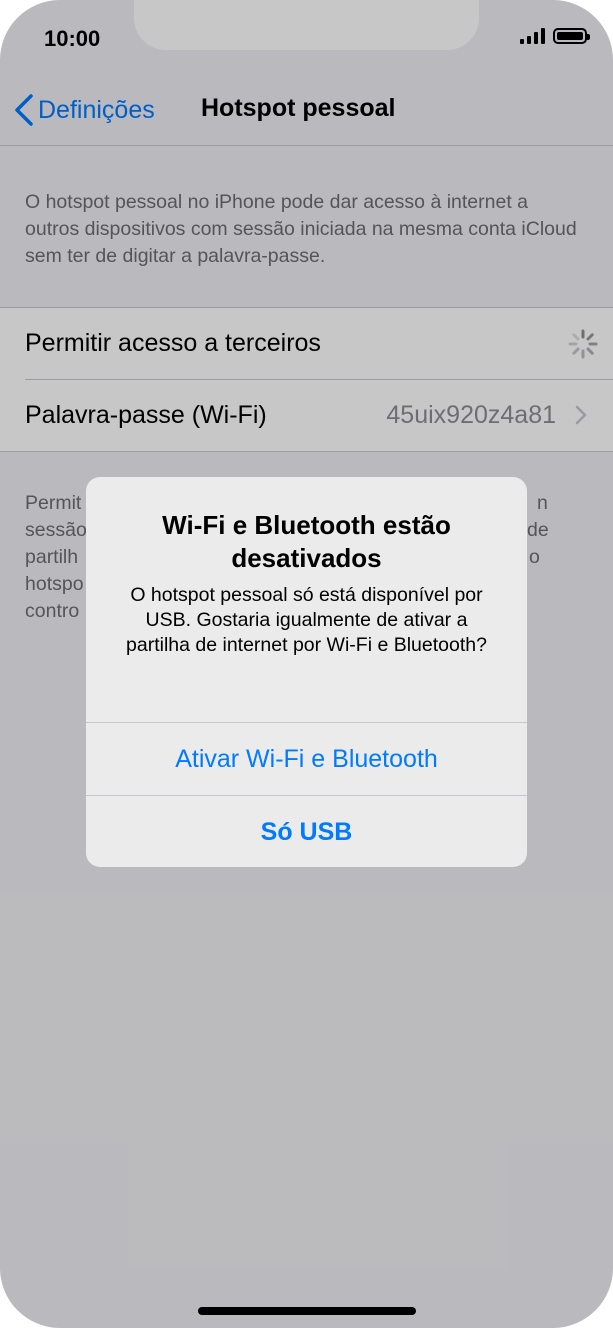  I want to click on enable-wifi-bluetooth-button: Ativar Wi-Fi e Bluetooth, so click(306, 758).